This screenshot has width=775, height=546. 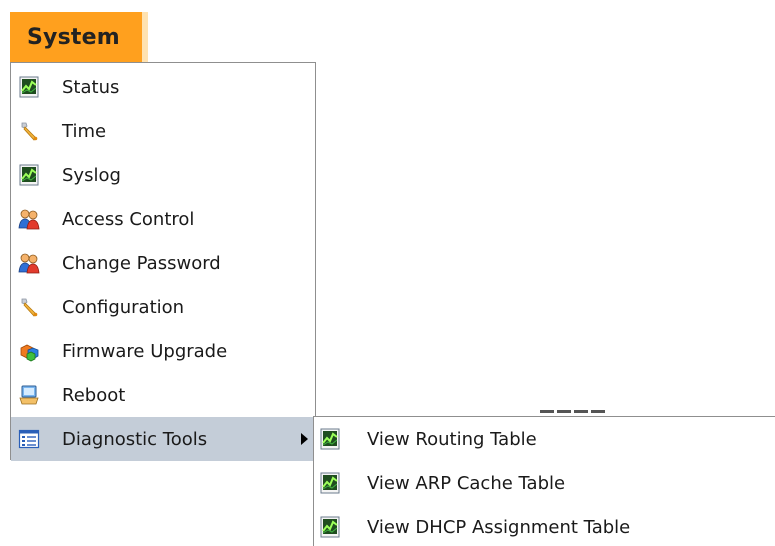 I want to click on submenu-item-label: View Routing Table, so click(x=452, y=439).